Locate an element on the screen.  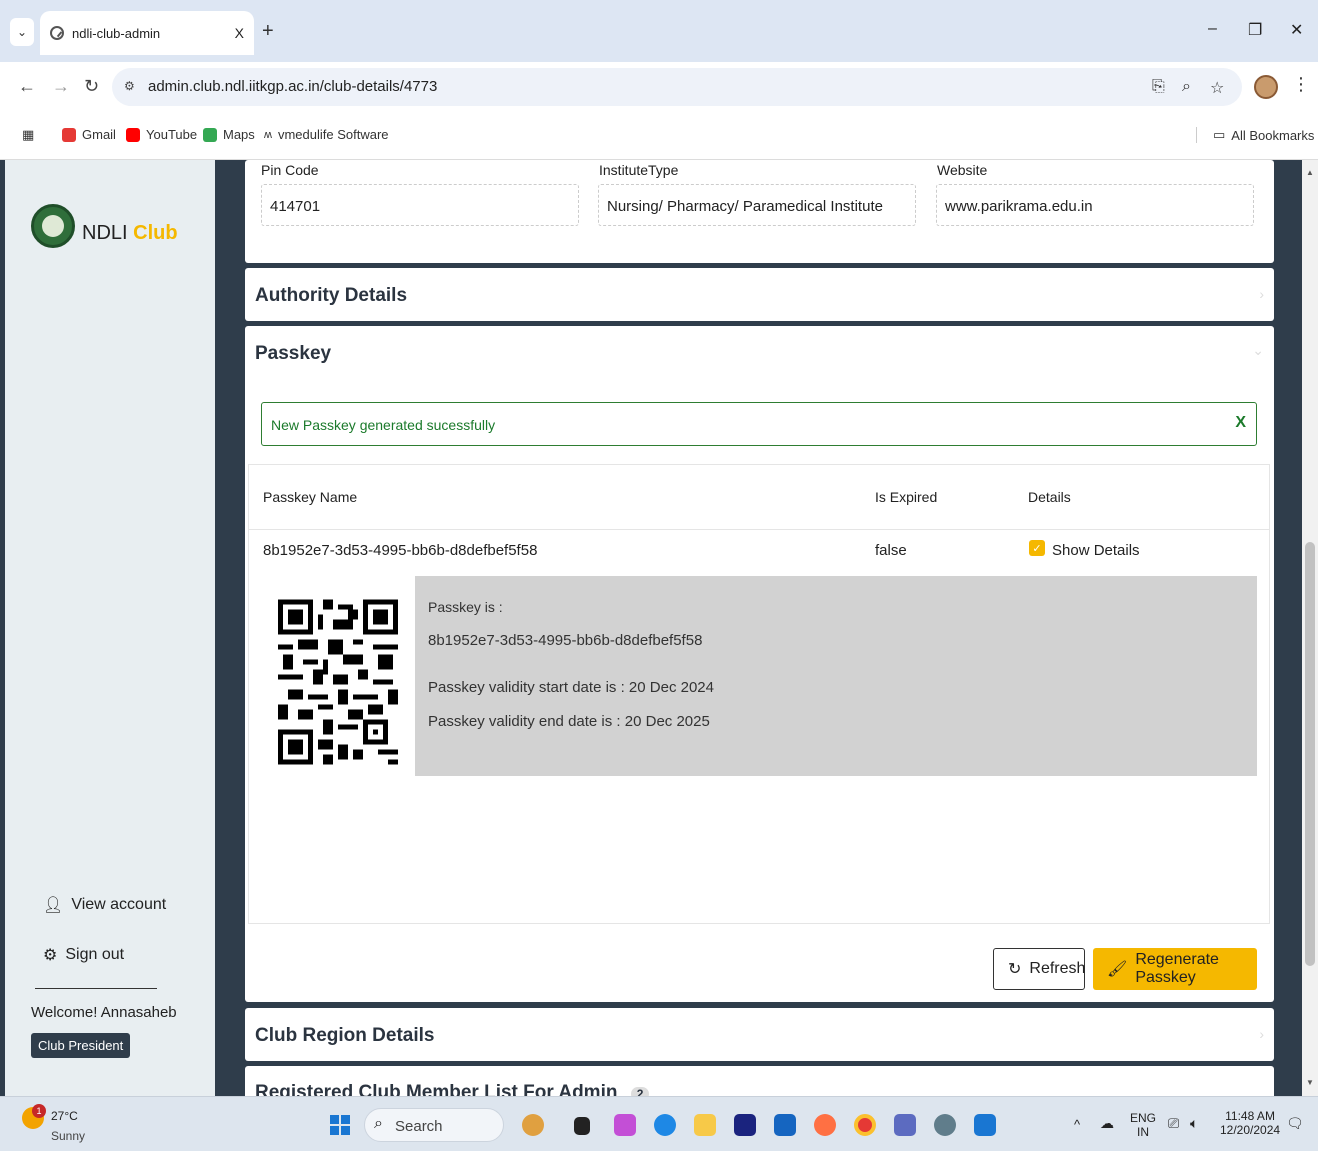
all-bookmarks-button: ▭ All Bookmarks is located at coordinates (1255, 135).